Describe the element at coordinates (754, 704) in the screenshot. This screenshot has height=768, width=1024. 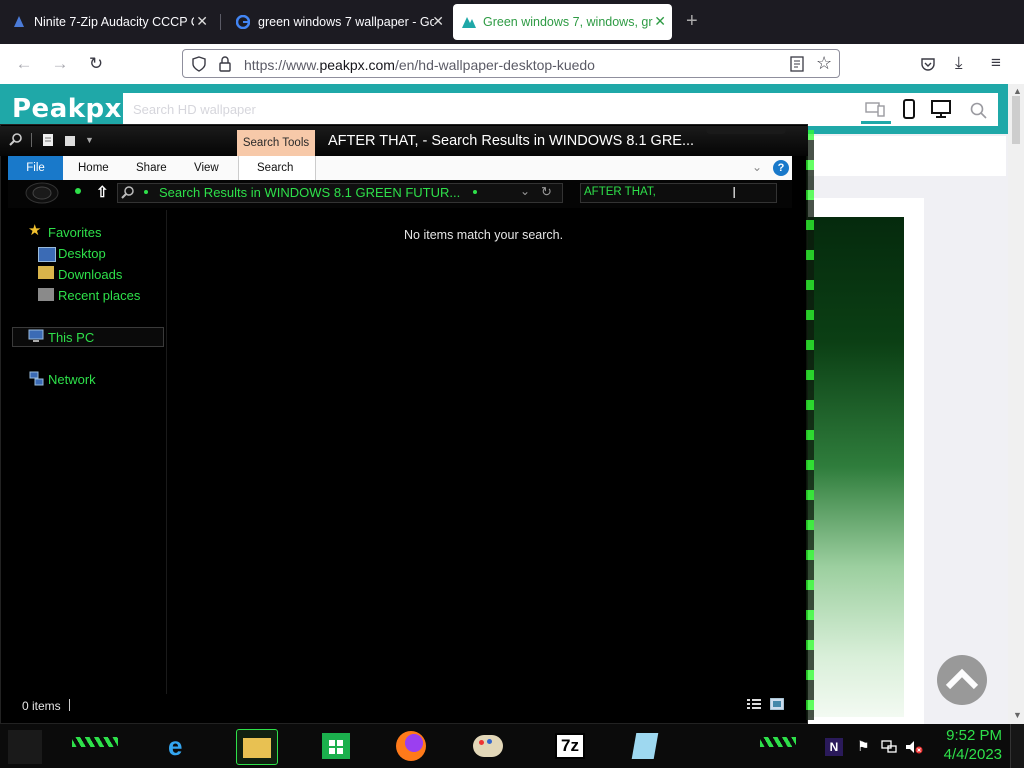
I see `details-view-icon` at that location.